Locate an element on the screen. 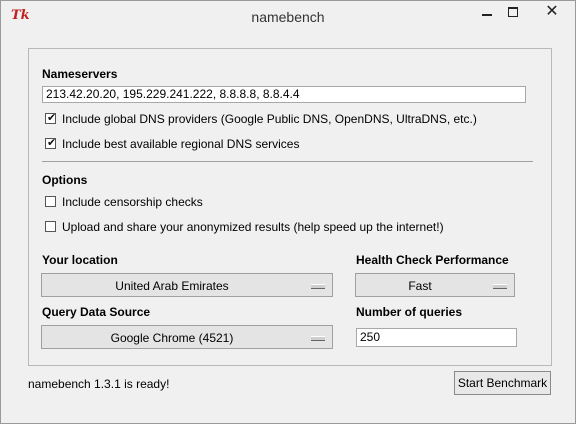 The image size is (576, 424). health-value: Fast is located at coordinates (420, 286).